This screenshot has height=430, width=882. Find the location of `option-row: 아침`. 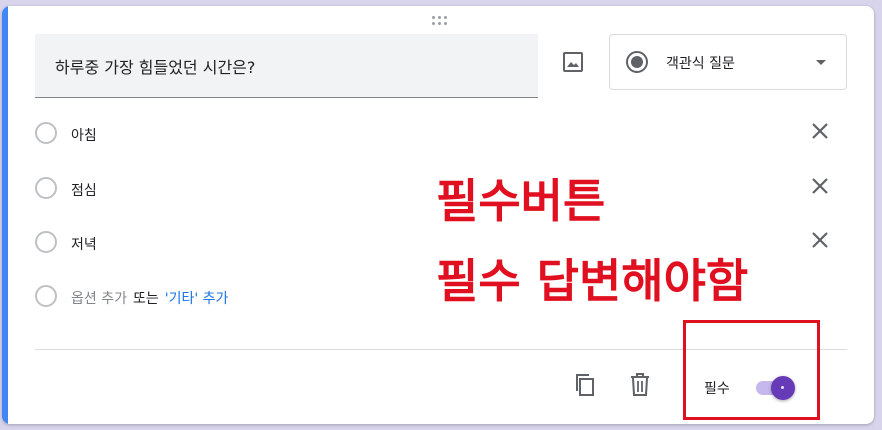

option-row: 아침 is located at coordinates (440, 134).